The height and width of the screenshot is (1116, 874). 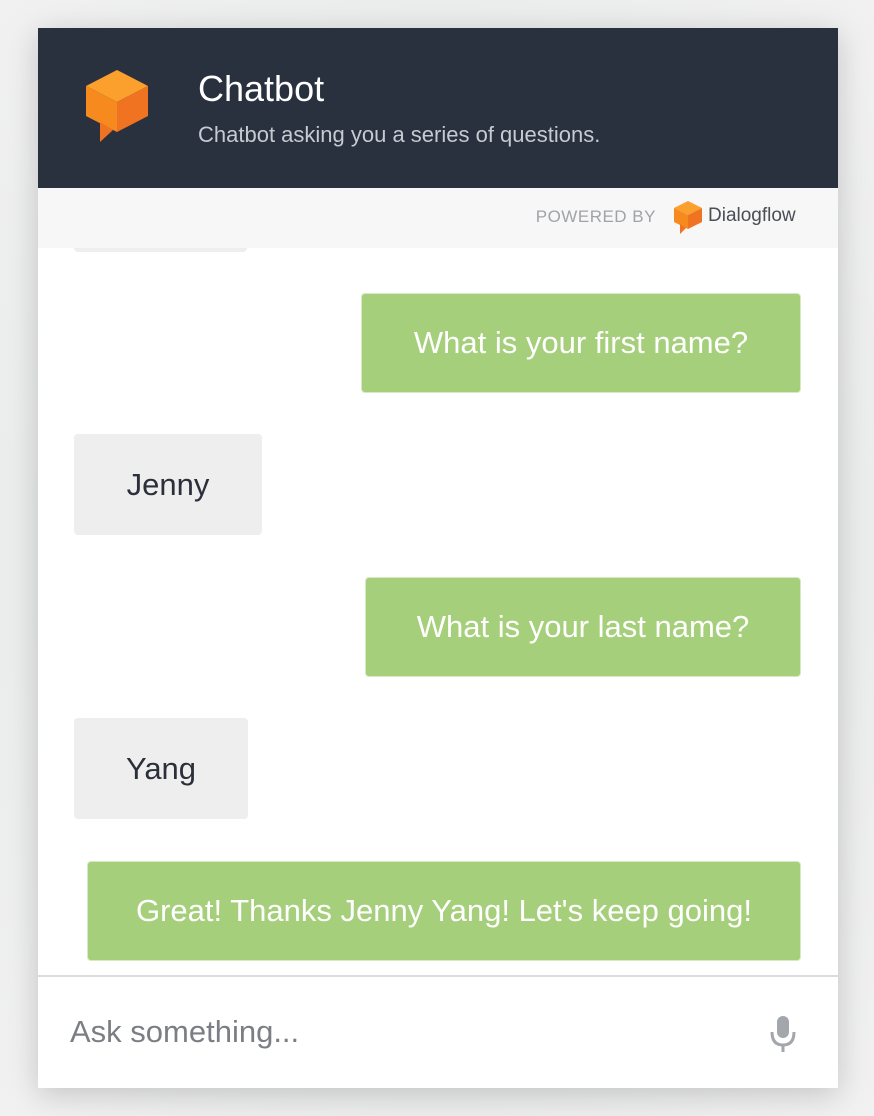 What do you see at coordinates (160, 250) in the screenshot?
I see `user-message-bubble` at bounding box center [160, 250].